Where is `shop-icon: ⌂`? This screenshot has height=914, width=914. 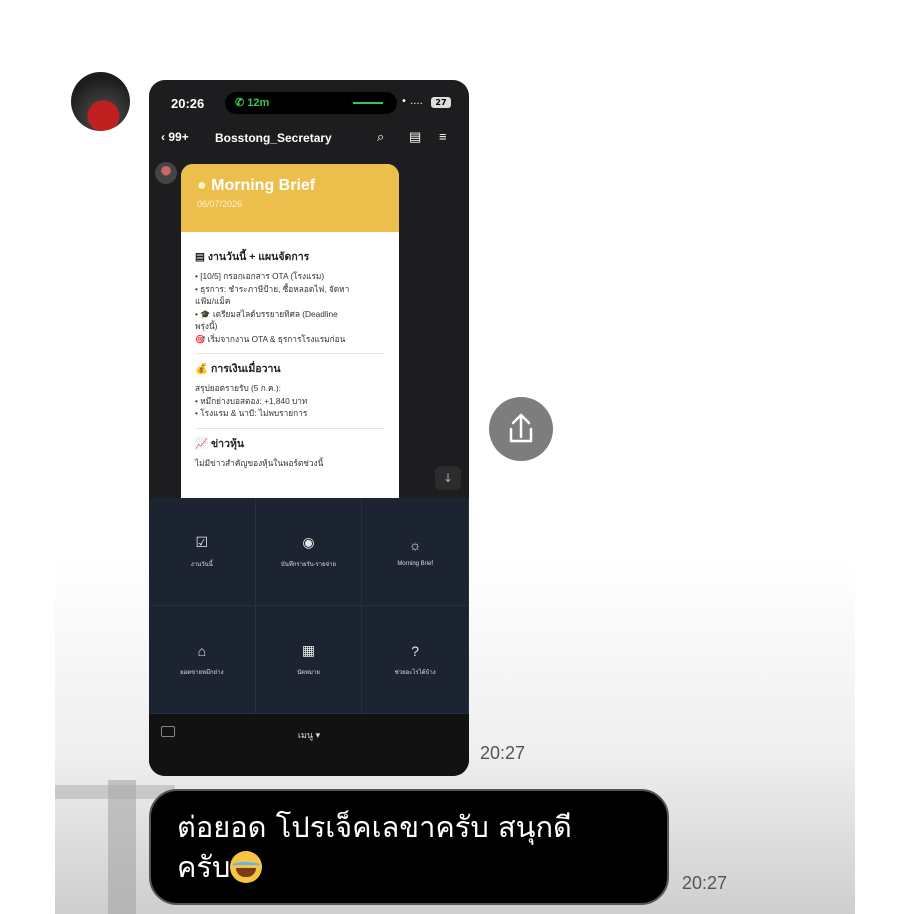
shop-icon: ⌂ is located at coordinates (202, 650).